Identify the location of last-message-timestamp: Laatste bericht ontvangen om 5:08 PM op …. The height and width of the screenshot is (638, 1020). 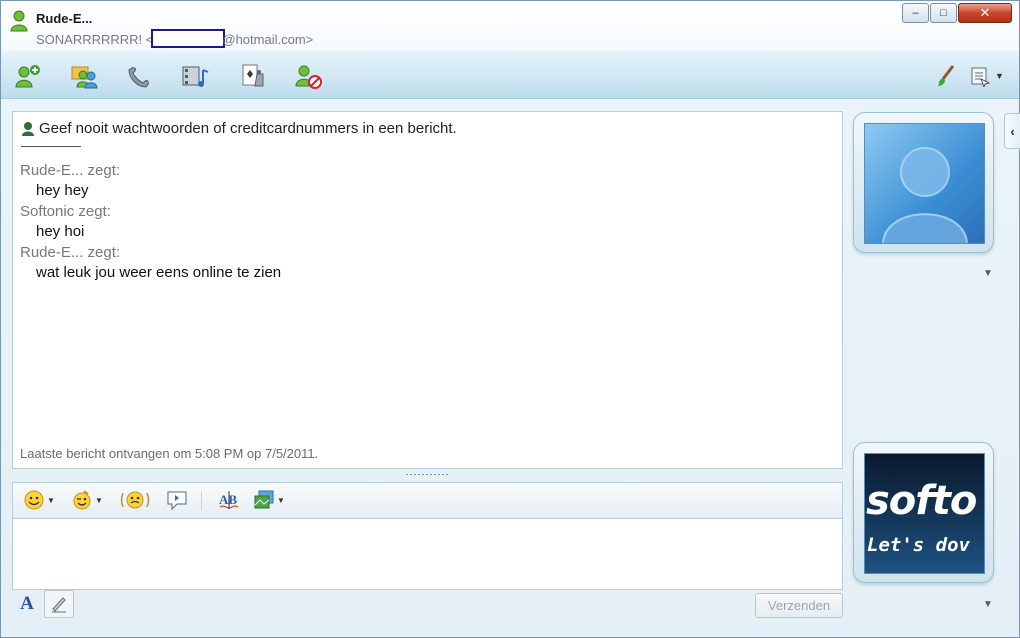
(169, 453).